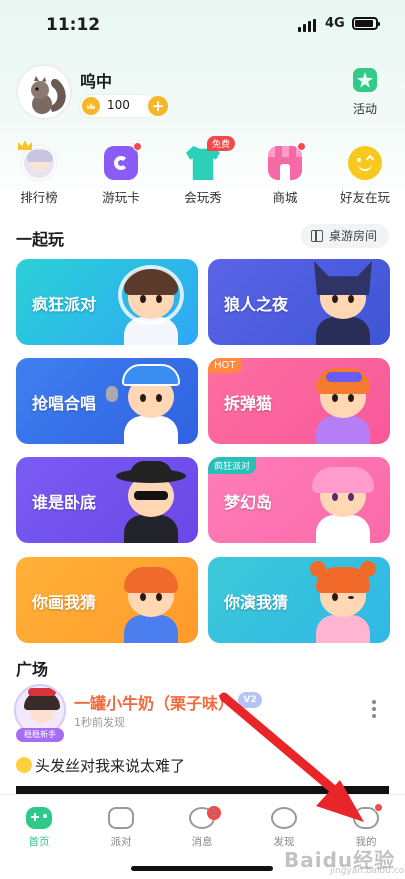  Describe the element at coordinates (64, 502) in the screenshot. I see `game-title: 谁是卧底` at that location.